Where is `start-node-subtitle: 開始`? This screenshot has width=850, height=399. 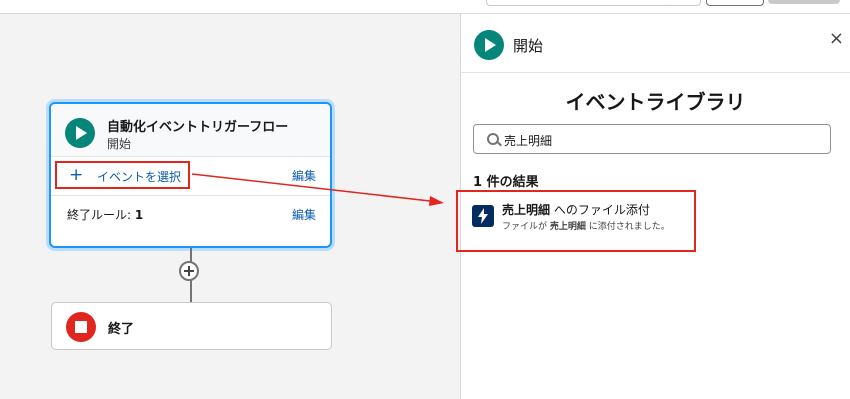 start-node-subtitle: 開始 is located at coordinates (119, 144).